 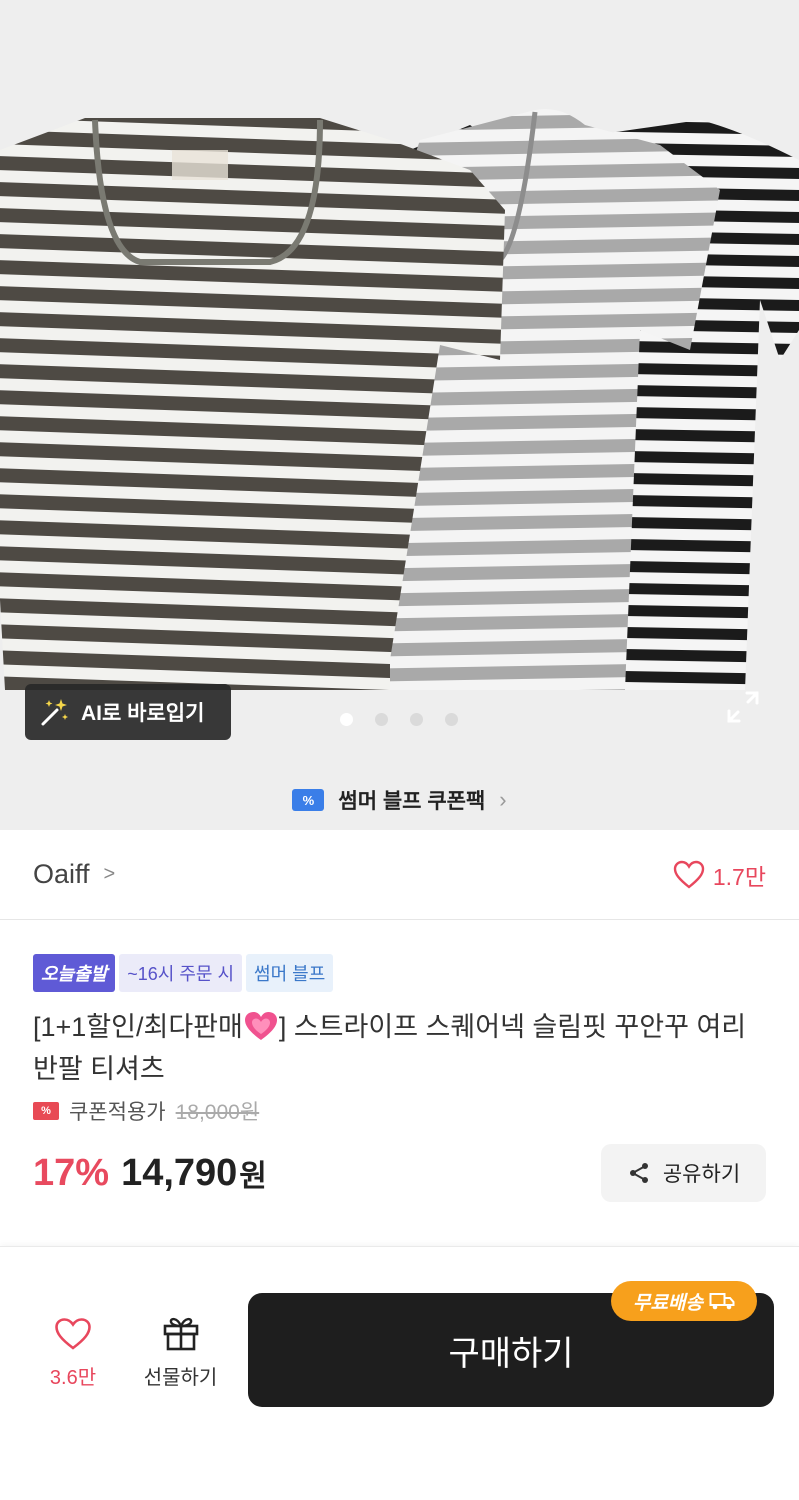 What do you see at coordinates (179, 1172) in the screenshot?
I see `sale-price: 14,790` at bounding box center [179, 1172].